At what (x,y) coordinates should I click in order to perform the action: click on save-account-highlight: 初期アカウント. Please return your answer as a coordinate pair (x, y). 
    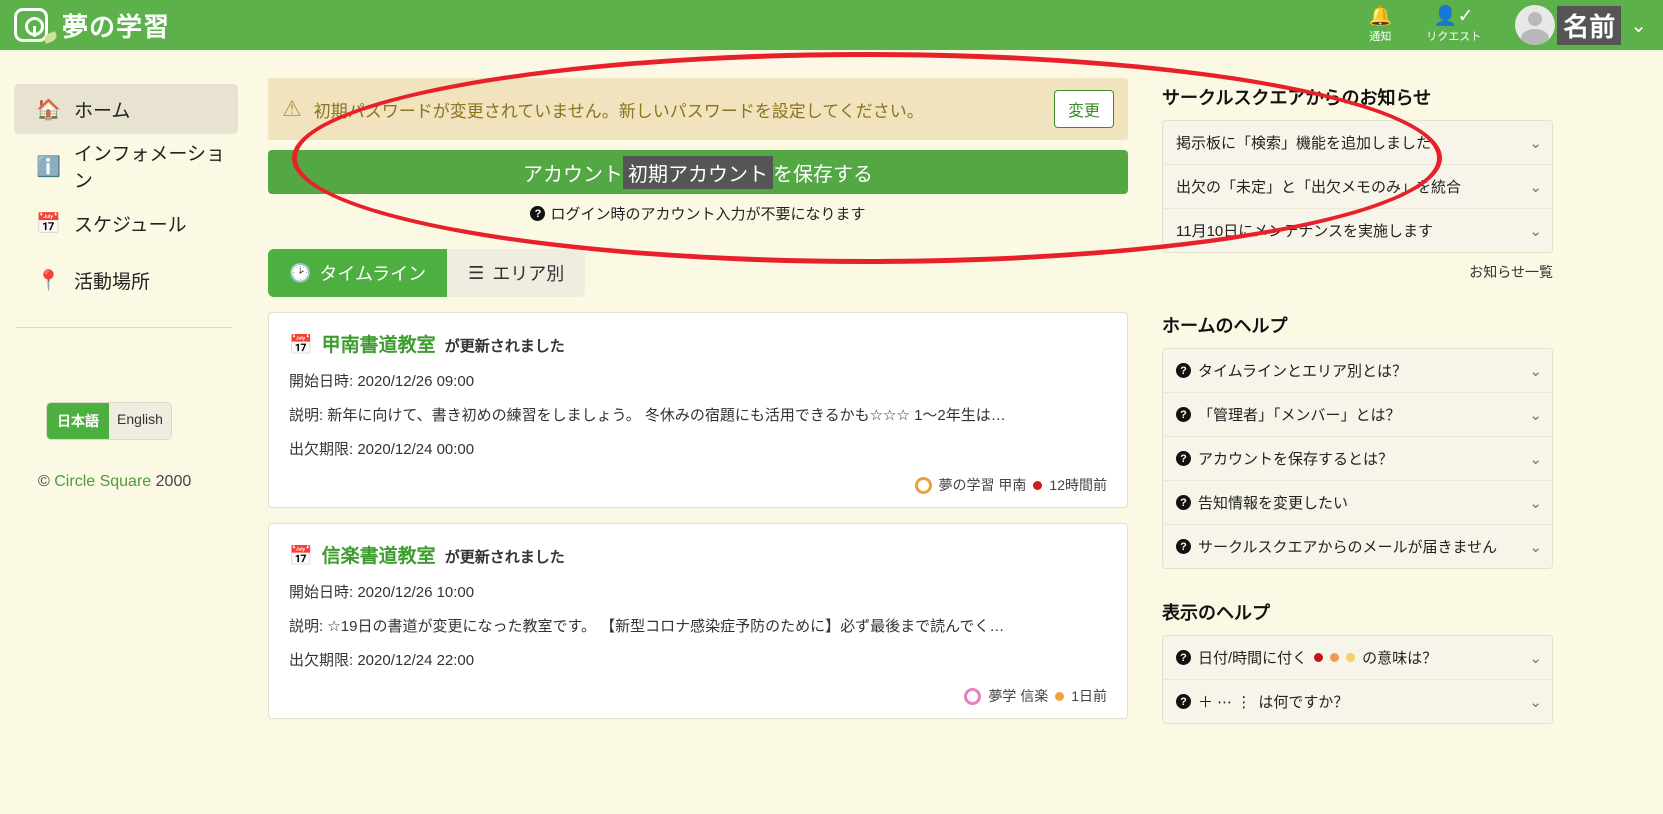
    Looking at the image, I should click on (698, 172).